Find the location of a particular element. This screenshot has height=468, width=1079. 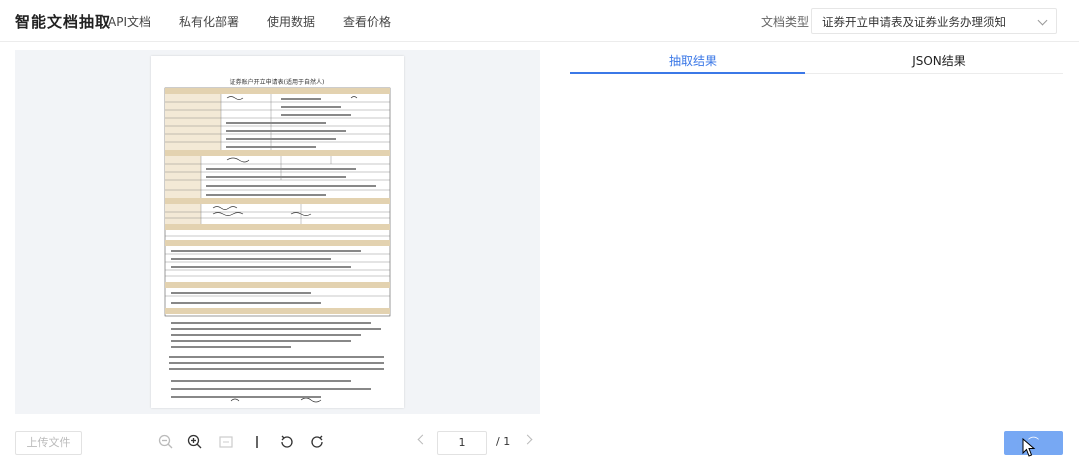

nav-pricing: 查看价格 is located at coordinates (367, 21).